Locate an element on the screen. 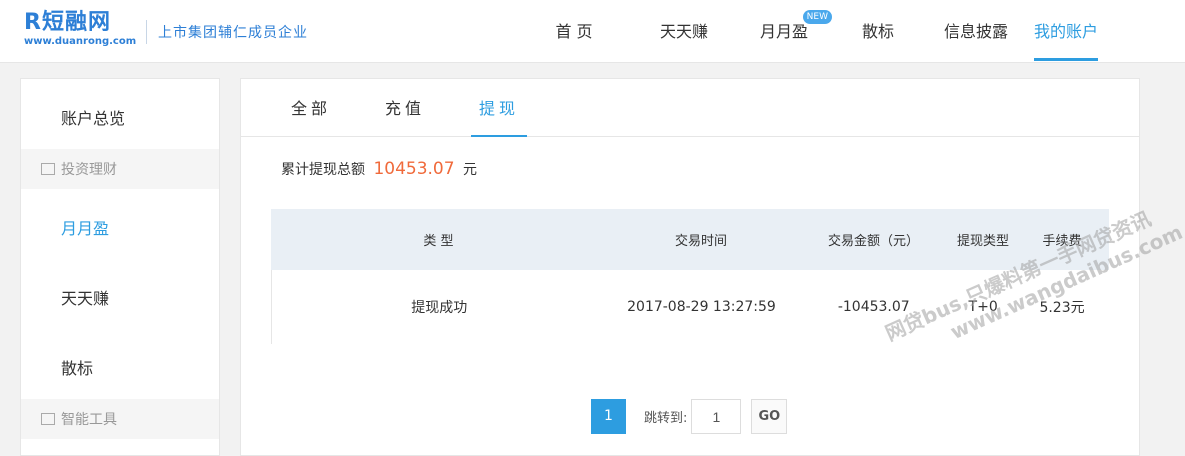  new-badge: NEW is located at coordinates (817, 17).